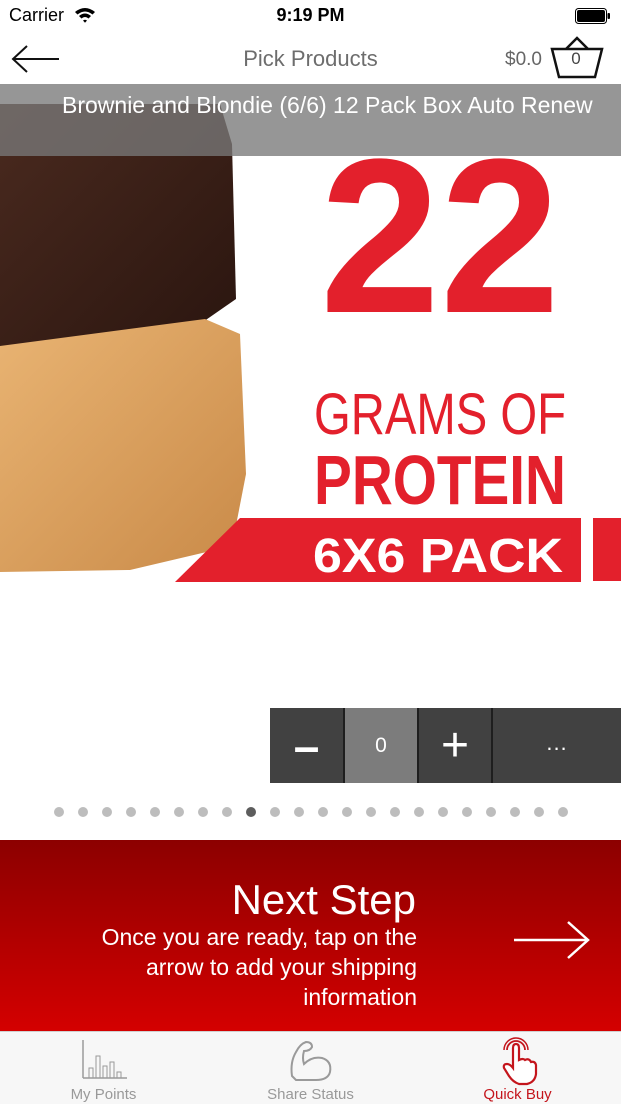  I want to click on tab-label-my-points: My Points, so click(103, 1094).